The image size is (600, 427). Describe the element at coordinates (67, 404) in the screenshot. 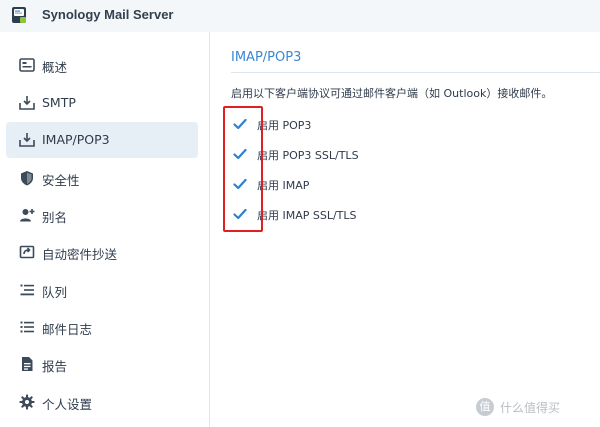

I see `sidebar-item-label: 个人设置` at that location.